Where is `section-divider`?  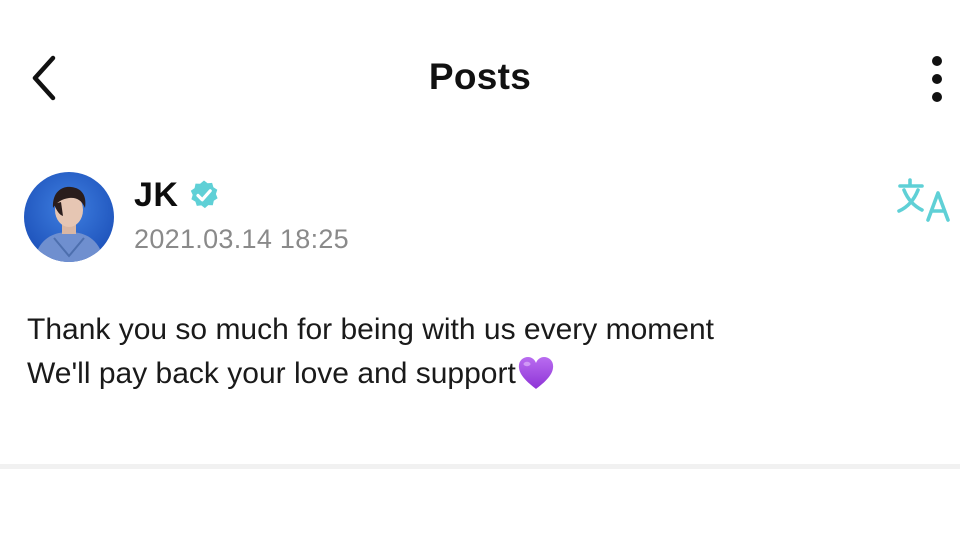 section-divider is located at coordinates (480, 466).